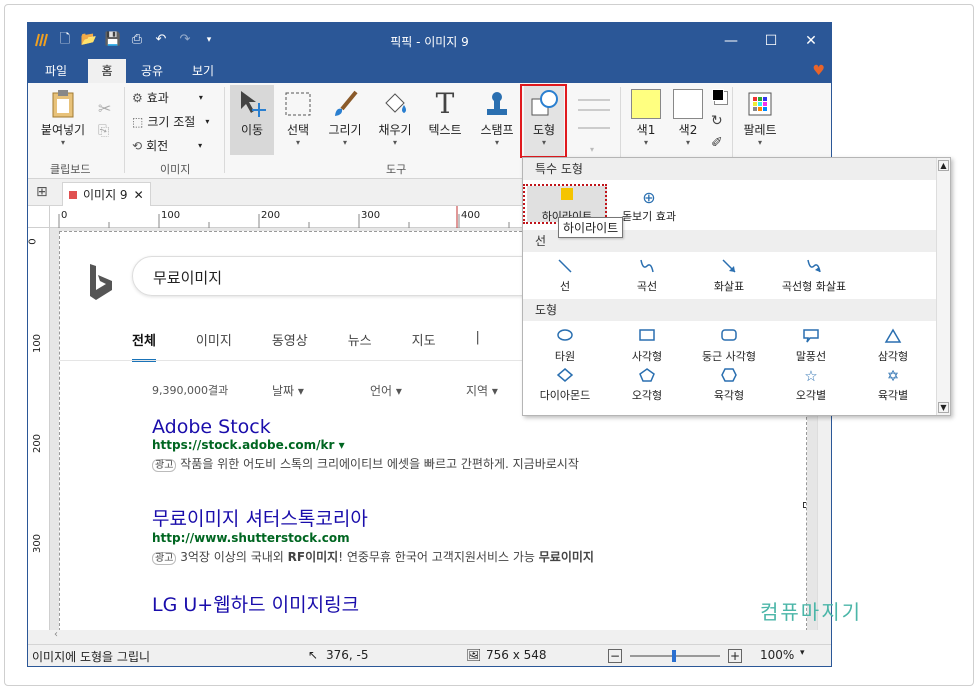 This screenshot has height=691, width=979. I want to click on fill-tool-button: 채우기 ▾, so click(395, 118).